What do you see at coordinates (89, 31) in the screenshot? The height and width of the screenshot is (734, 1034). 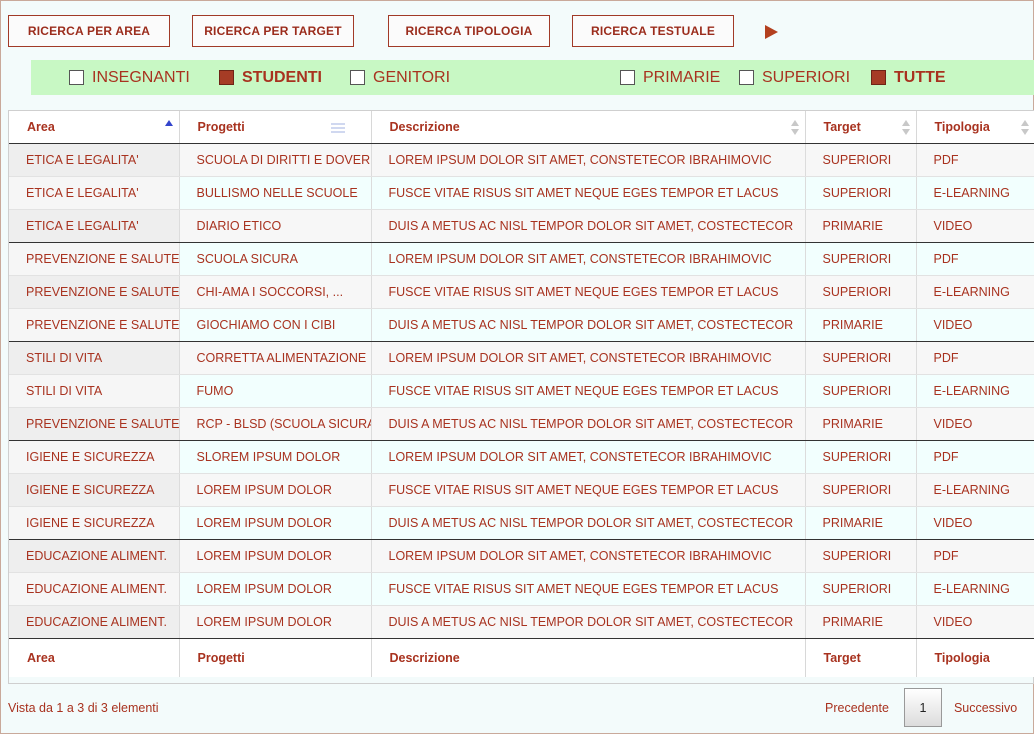 I see `search-by-area-button: RICERCA PER AREA` at bounding box center [89, 31].